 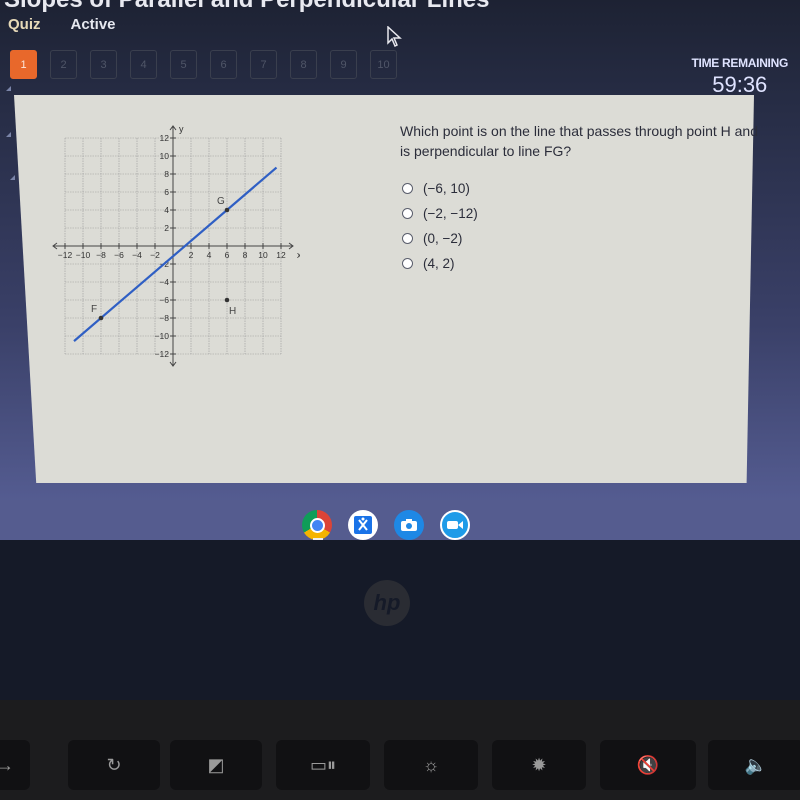 What do you see at coordinates (162, 354) in the screenshot?
I see `y-tick-label: −12` at bounding box center [162, 354].